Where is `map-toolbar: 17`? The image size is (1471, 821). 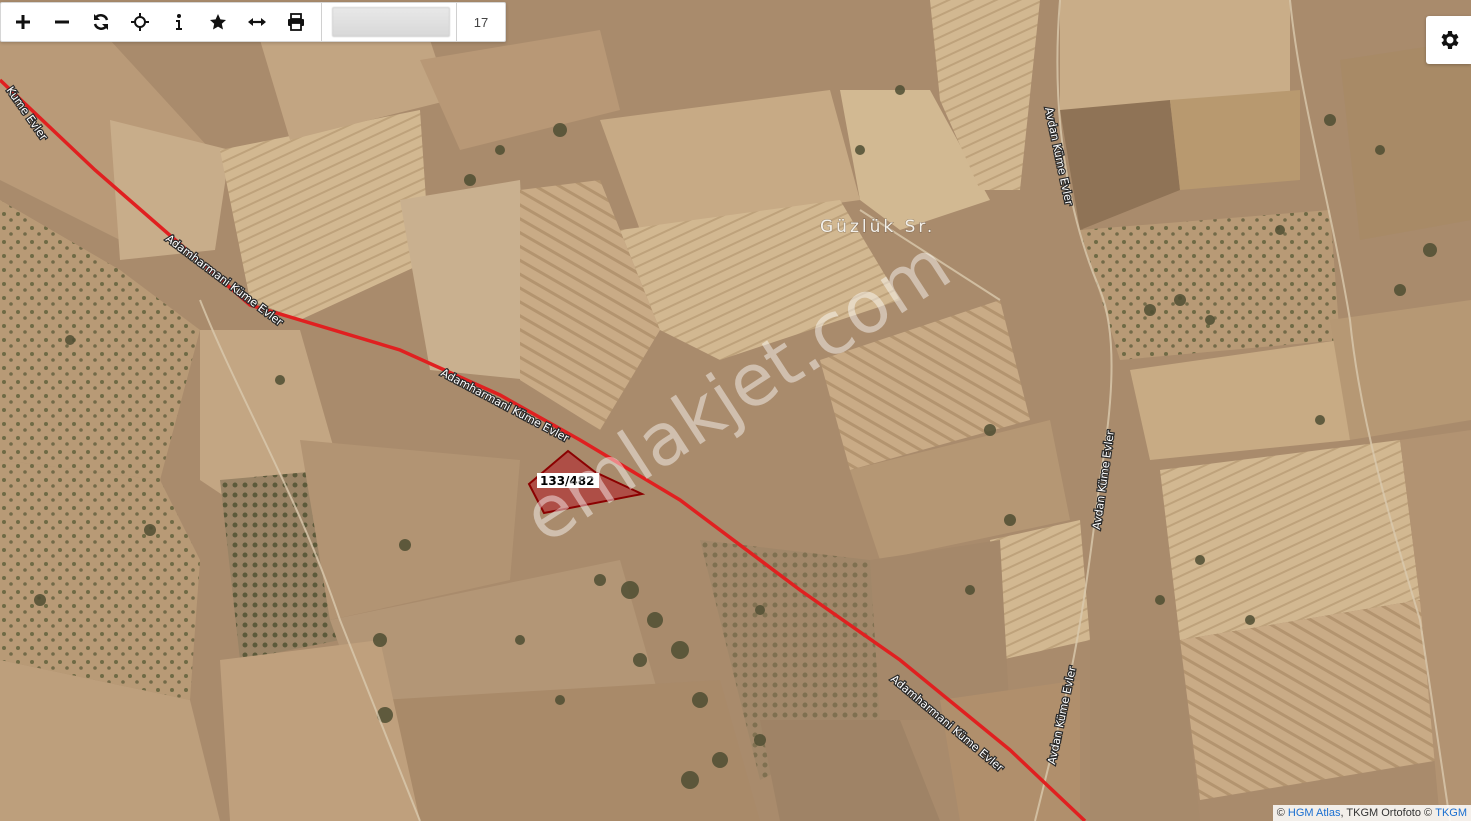
map-toolbar: 17 is located at coordinates (253, 22).